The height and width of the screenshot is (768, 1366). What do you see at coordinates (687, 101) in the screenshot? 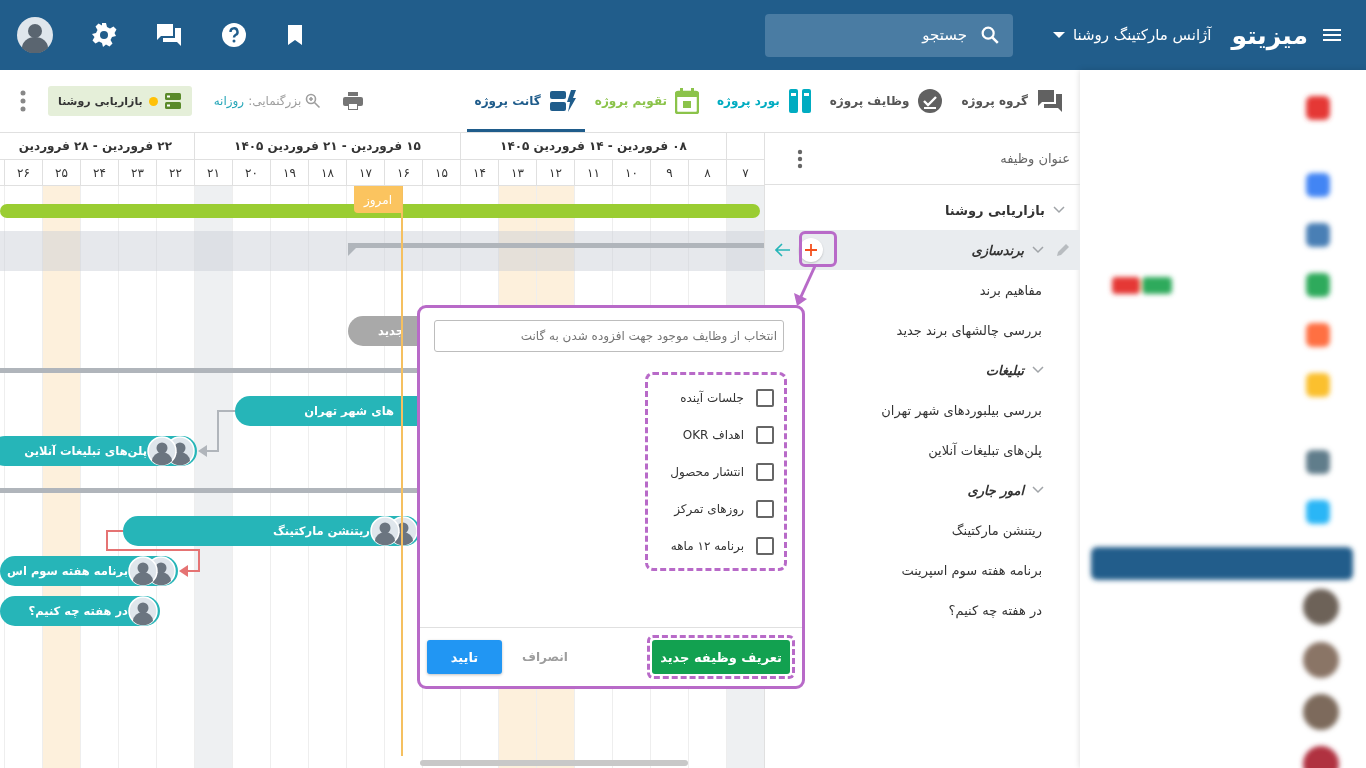
I see `calendar-icon` at bounding box center [687, 101].